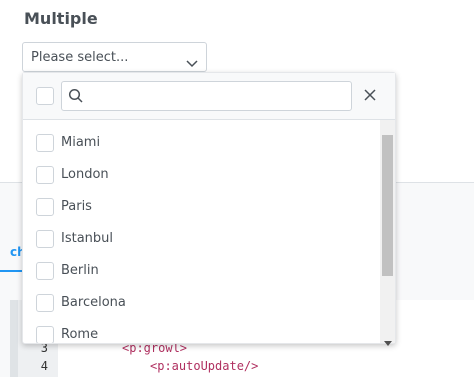  What do you see at coordinates (81, 142) in the screenshot?
I see `item-label: Miami` at bounding box center [81, 142].